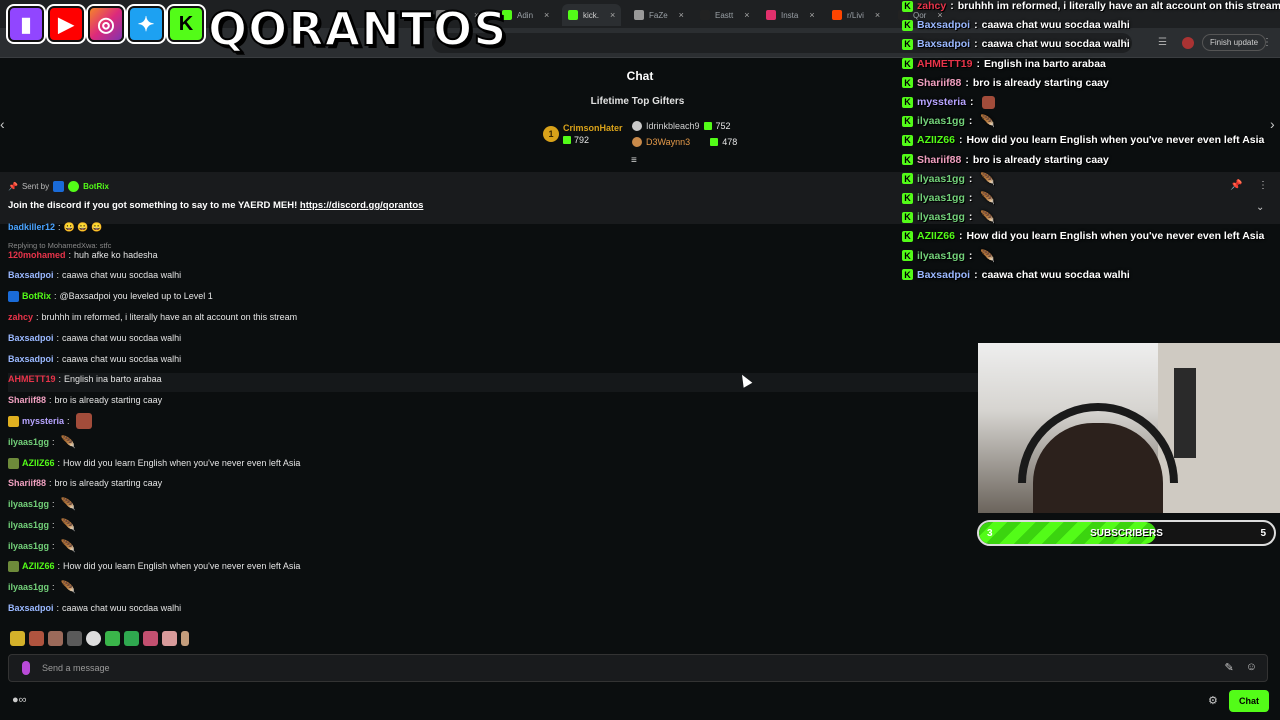 This screenshot has width=1280, height=720. I want to click on browser-tab: r/Livi ×, so click(856, 15).